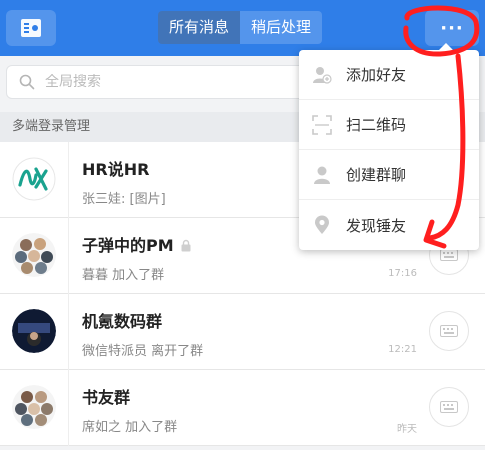 Image resolution: width=485 pixels, height=450 pixels. I want to click on message-filter-tabs: 所有消息 稍后处理, so click(240, 27).